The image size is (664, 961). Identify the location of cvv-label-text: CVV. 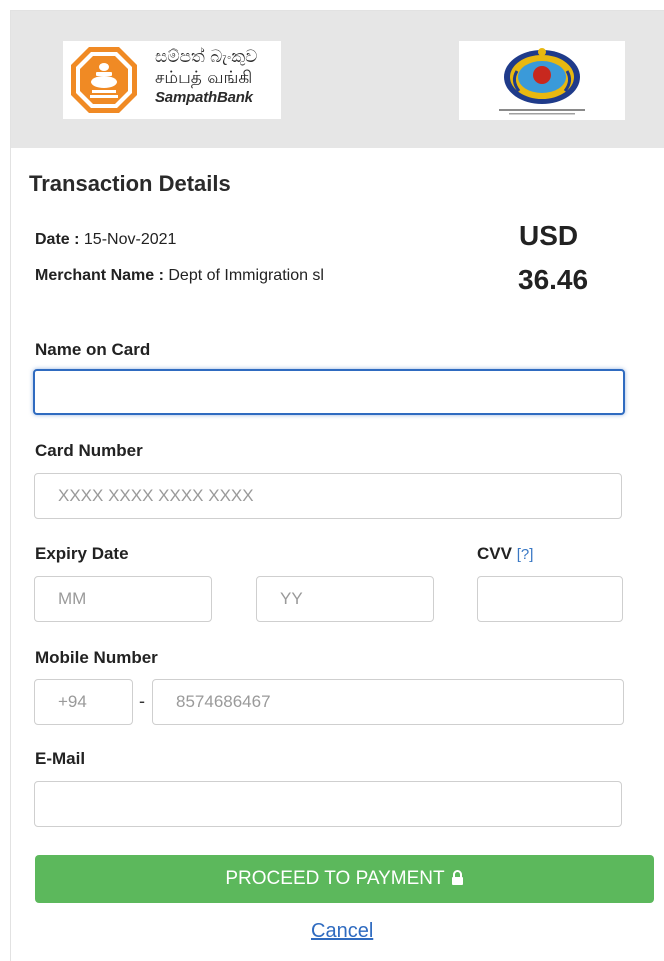
(494, 553).